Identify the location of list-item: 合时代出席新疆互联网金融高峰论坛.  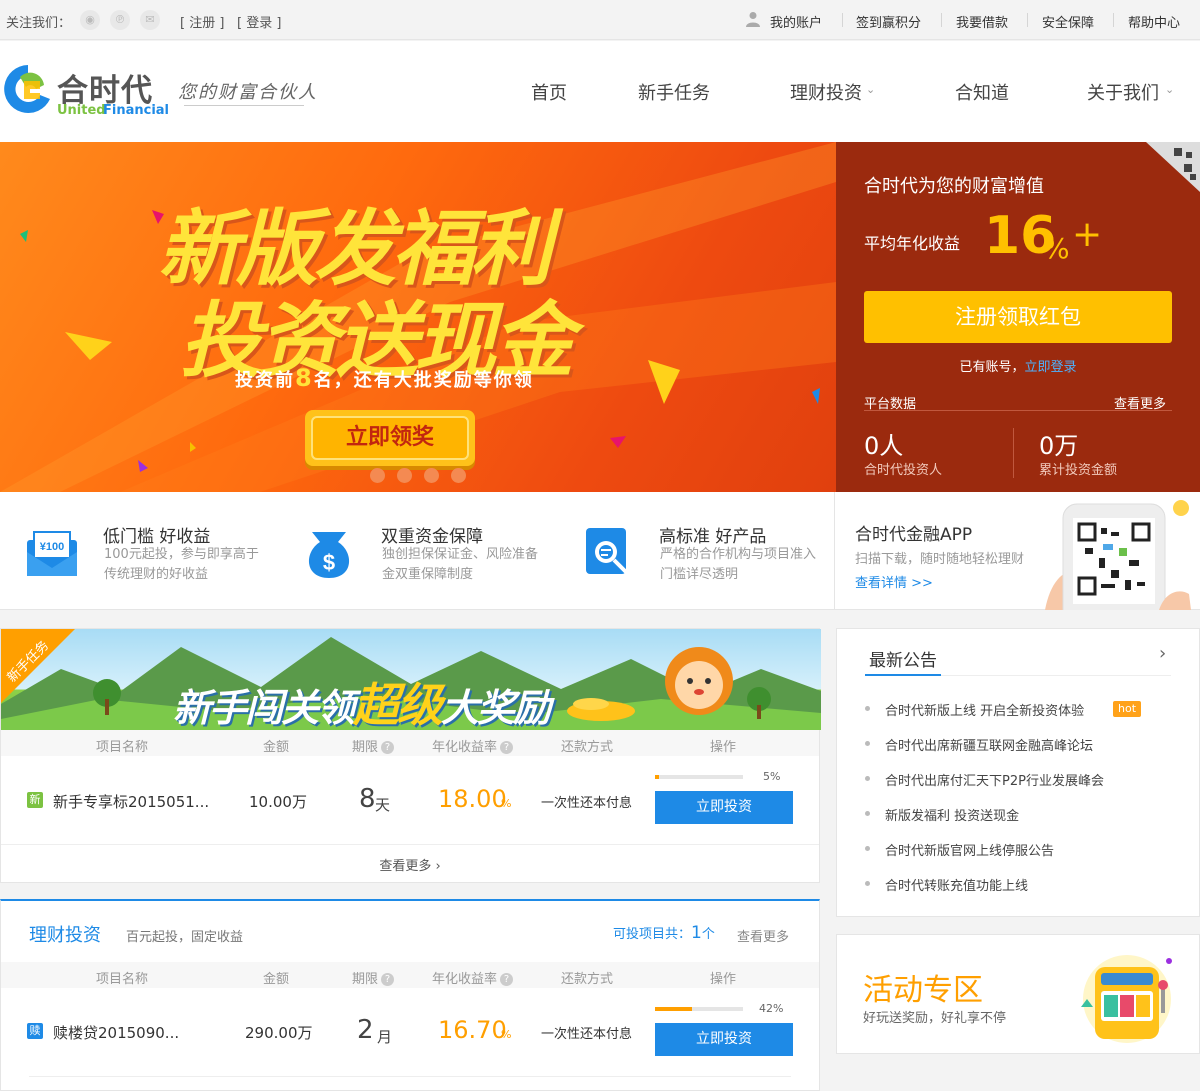
(1025, 744).